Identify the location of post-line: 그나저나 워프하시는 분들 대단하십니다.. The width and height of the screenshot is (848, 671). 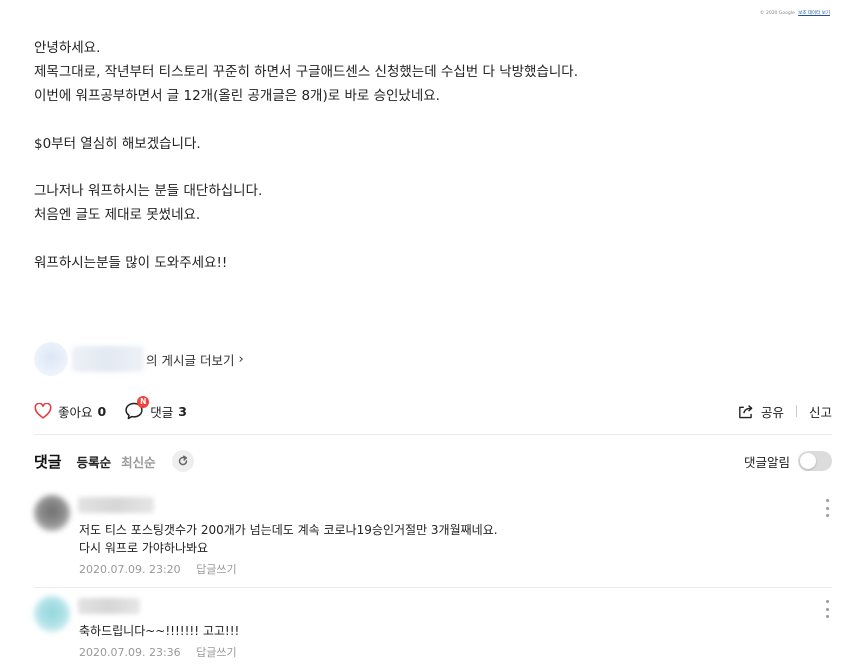
(148, 191).